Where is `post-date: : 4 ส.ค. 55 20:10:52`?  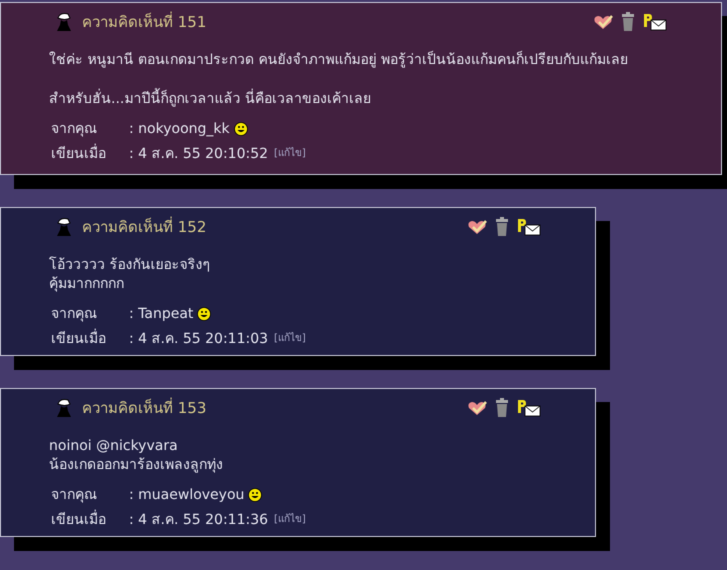 post-date: : 4 ส.ค. 55 20:10:52 is located at coordinates (198, 154).